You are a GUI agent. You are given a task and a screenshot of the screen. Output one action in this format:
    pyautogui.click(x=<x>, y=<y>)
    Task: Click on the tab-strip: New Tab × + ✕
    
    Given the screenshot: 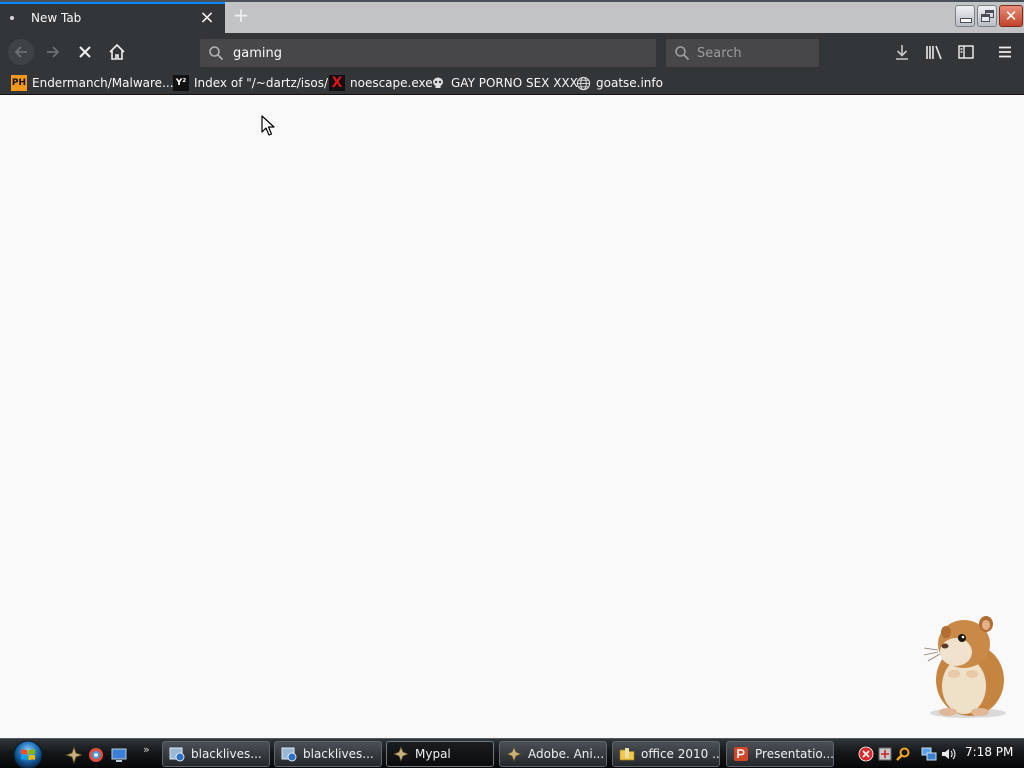 What is the action you would take?
    pyautogui.click(x=512, y=16)
    